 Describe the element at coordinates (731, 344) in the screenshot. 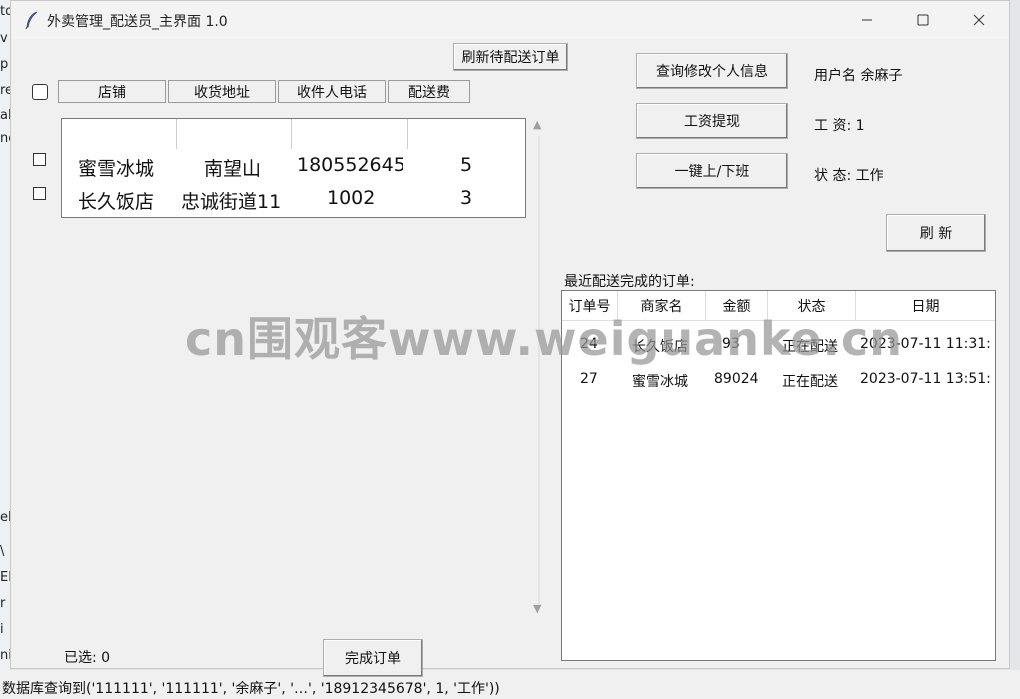

I see `cell-amount: 93` at that location.